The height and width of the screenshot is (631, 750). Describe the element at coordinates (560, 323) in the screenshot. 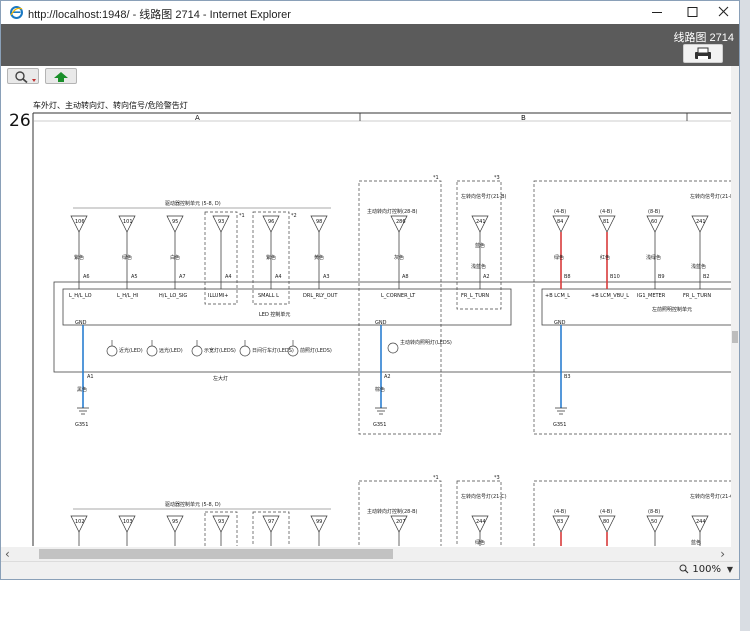

I see `gnd-right: GND` at that location.